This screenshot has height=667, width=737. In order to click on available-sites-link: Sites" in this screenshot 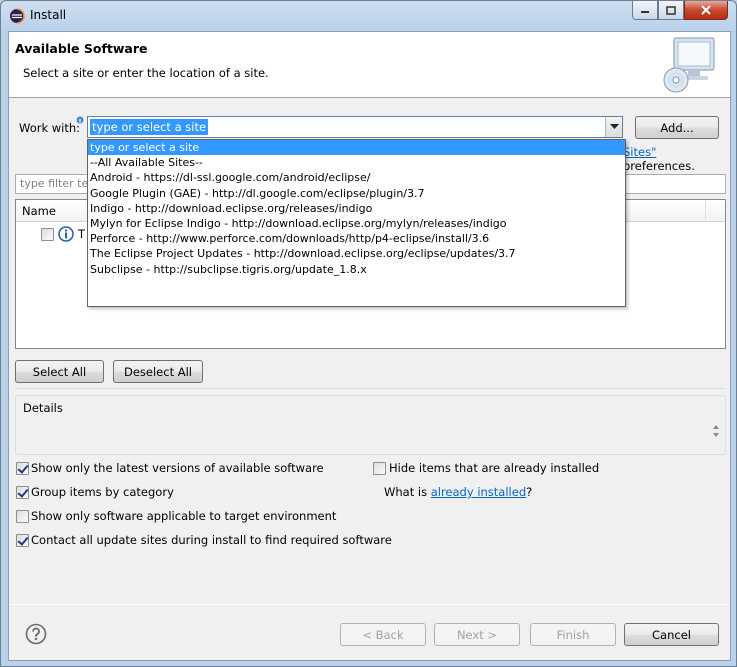, I will do `click(639, 152)`.